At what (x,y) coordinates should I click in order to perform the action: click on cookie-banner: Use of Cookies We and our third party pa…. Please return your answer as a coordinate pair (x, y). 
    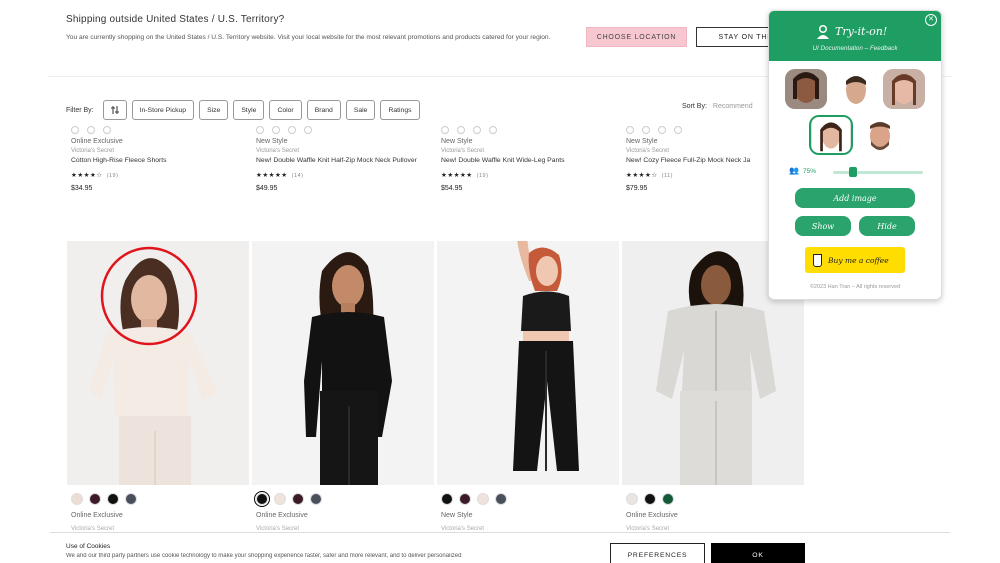
    Looking at the image, I should click on (500, 547).